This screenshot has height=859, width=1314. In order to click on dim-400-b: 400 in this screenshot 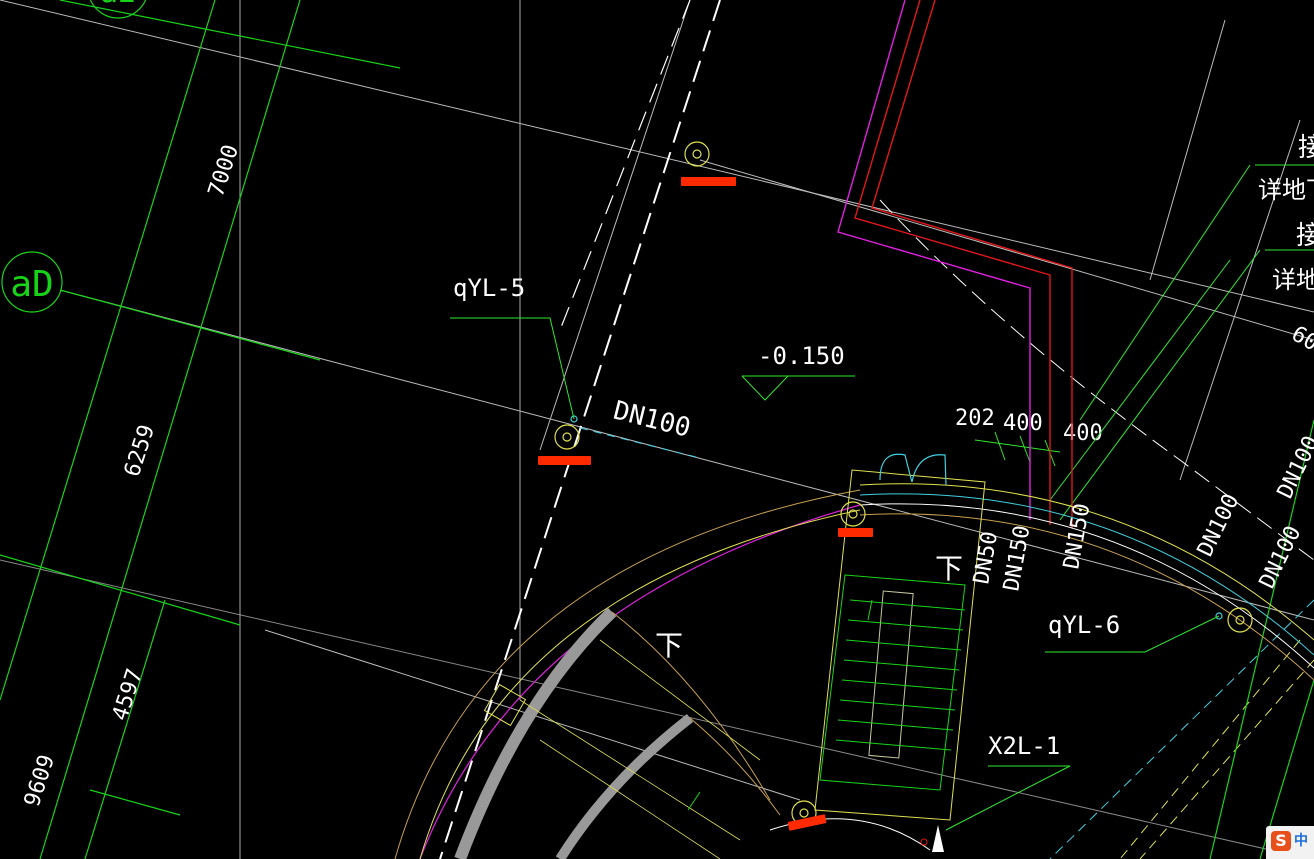, I will do `click(1083, 433)`.